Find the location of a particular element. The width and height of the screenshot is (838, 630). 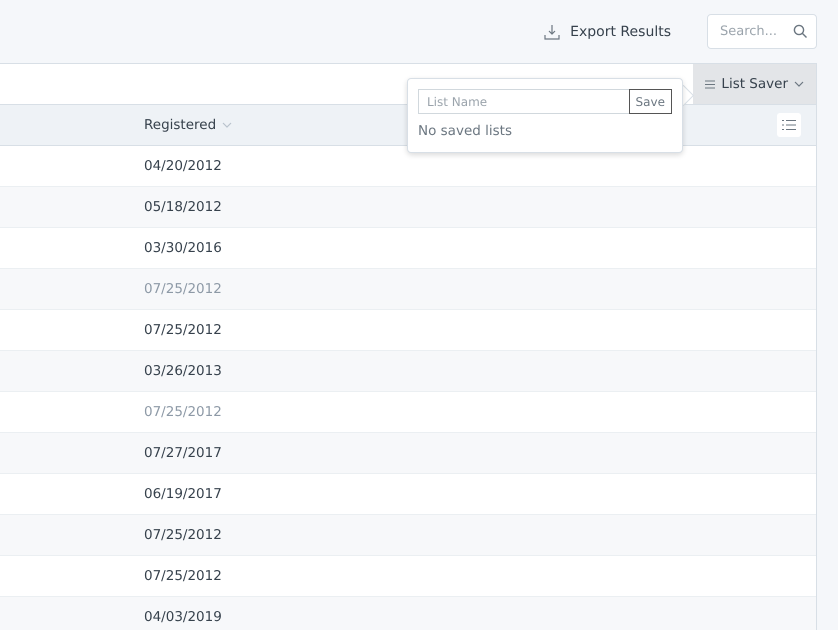

table-cell: 07/27/2017 is located at coordinates (183, 453).